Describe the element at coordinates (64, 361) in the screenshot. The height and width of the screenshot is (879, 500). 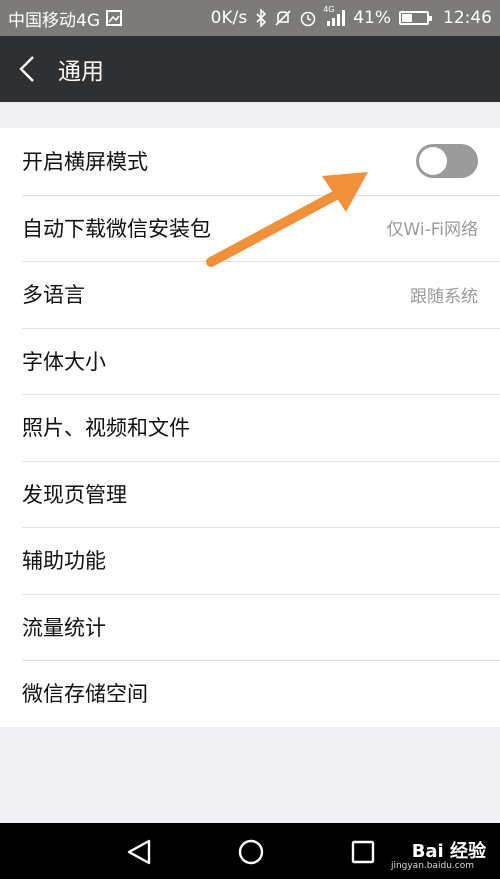
I see `setting-label: 字体大小` at that location.